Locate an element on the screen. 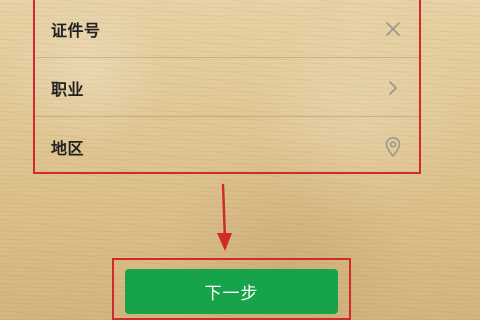 Image resolution: width=480 pixels, height=320 pixels. occupation-row: 职业 is located at coordinates (227, 88).